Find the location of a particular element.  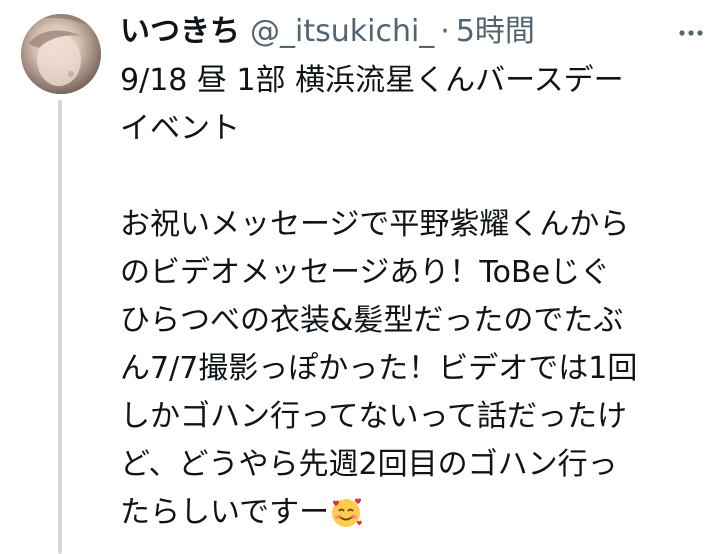

tweet-text-line: イベント is located at coordinates (180, 128).